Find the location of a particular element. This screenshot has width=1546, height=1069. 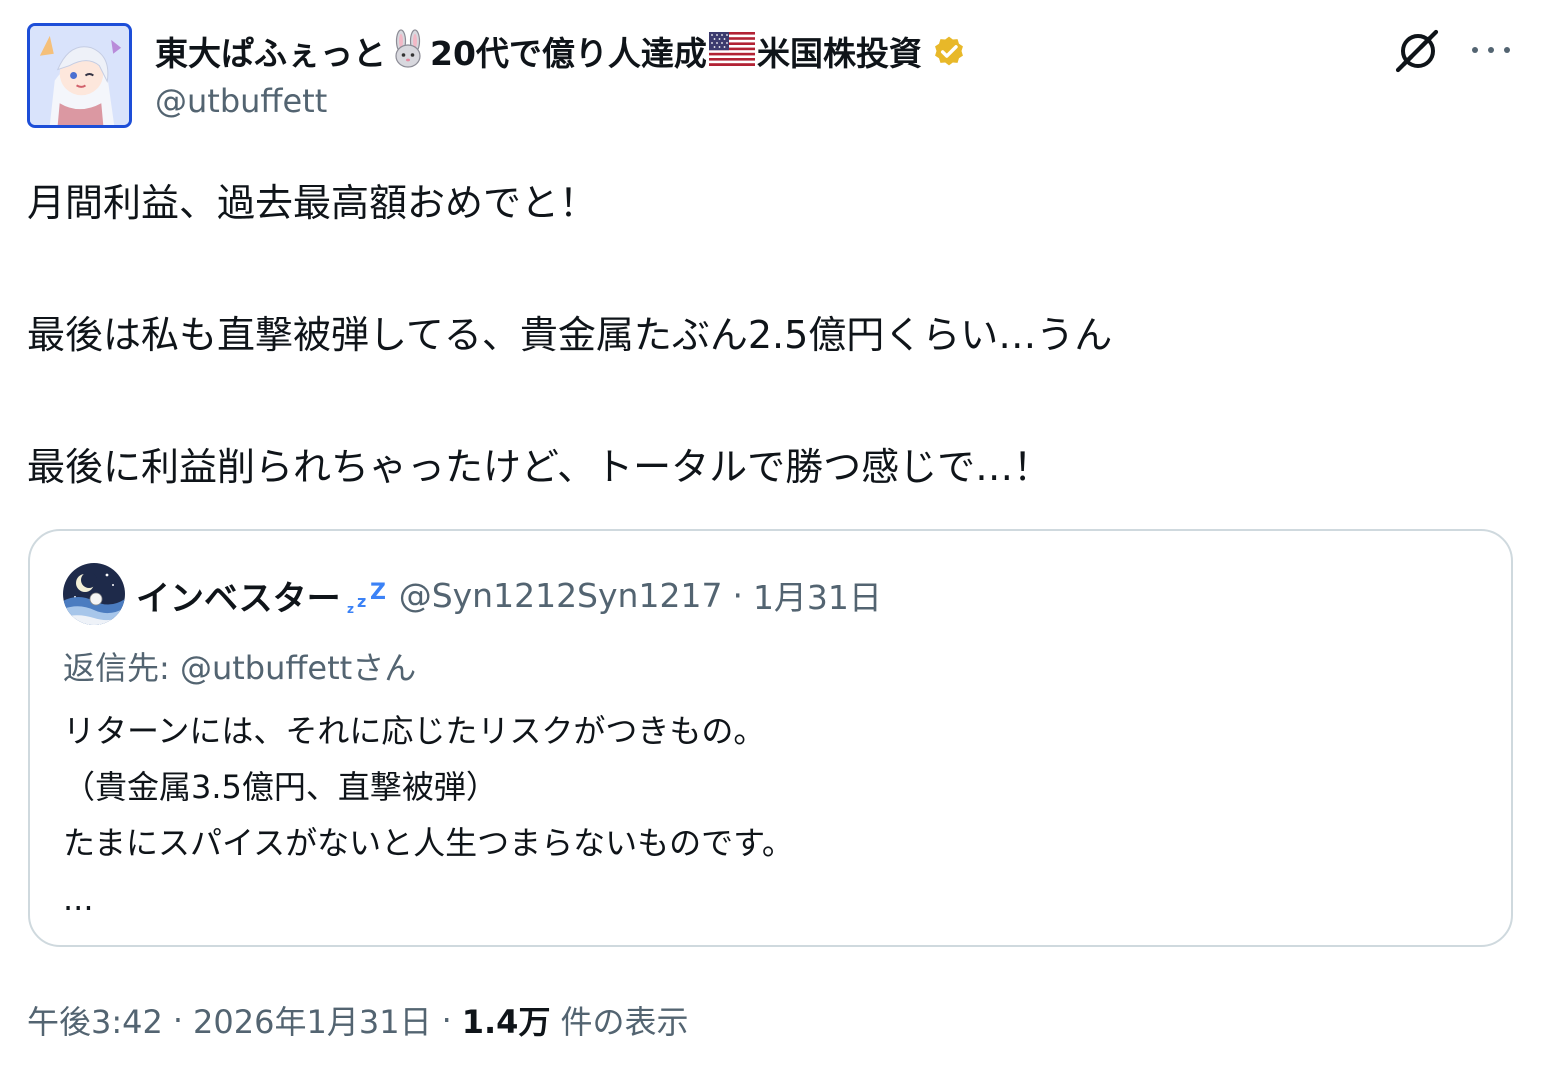

author-avatar is located at coordinates (79, 75).